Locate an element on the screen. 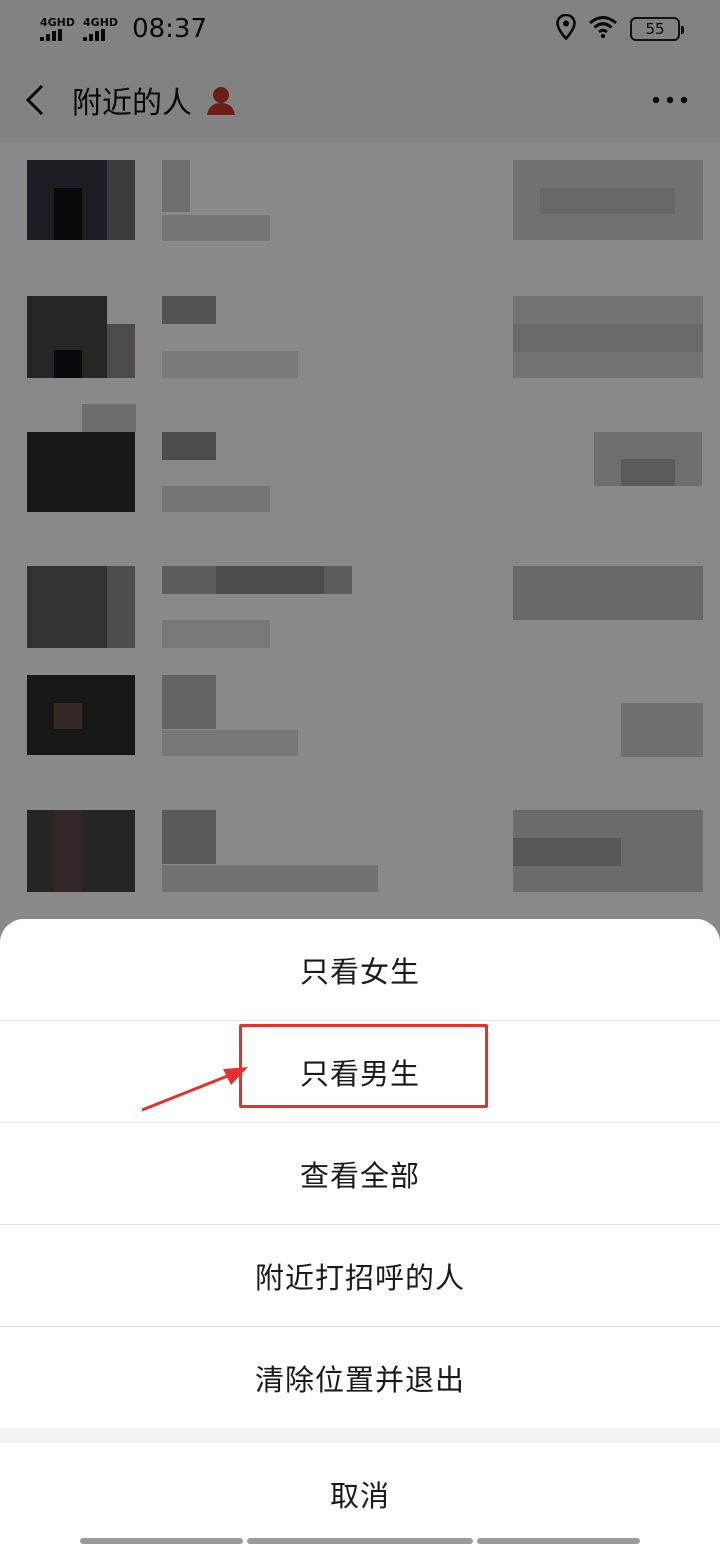 Image resolution: width=720 pixels, height=1544 pixels. highlight-box is located at coordinates (363, 1066).